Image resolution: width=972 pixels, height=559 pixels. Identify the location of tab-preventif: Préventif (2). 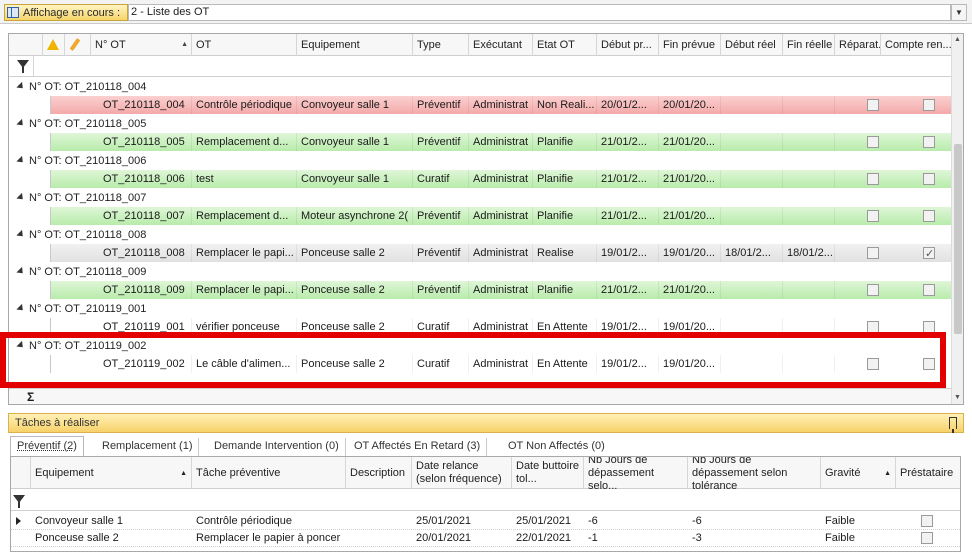
(47, 446).